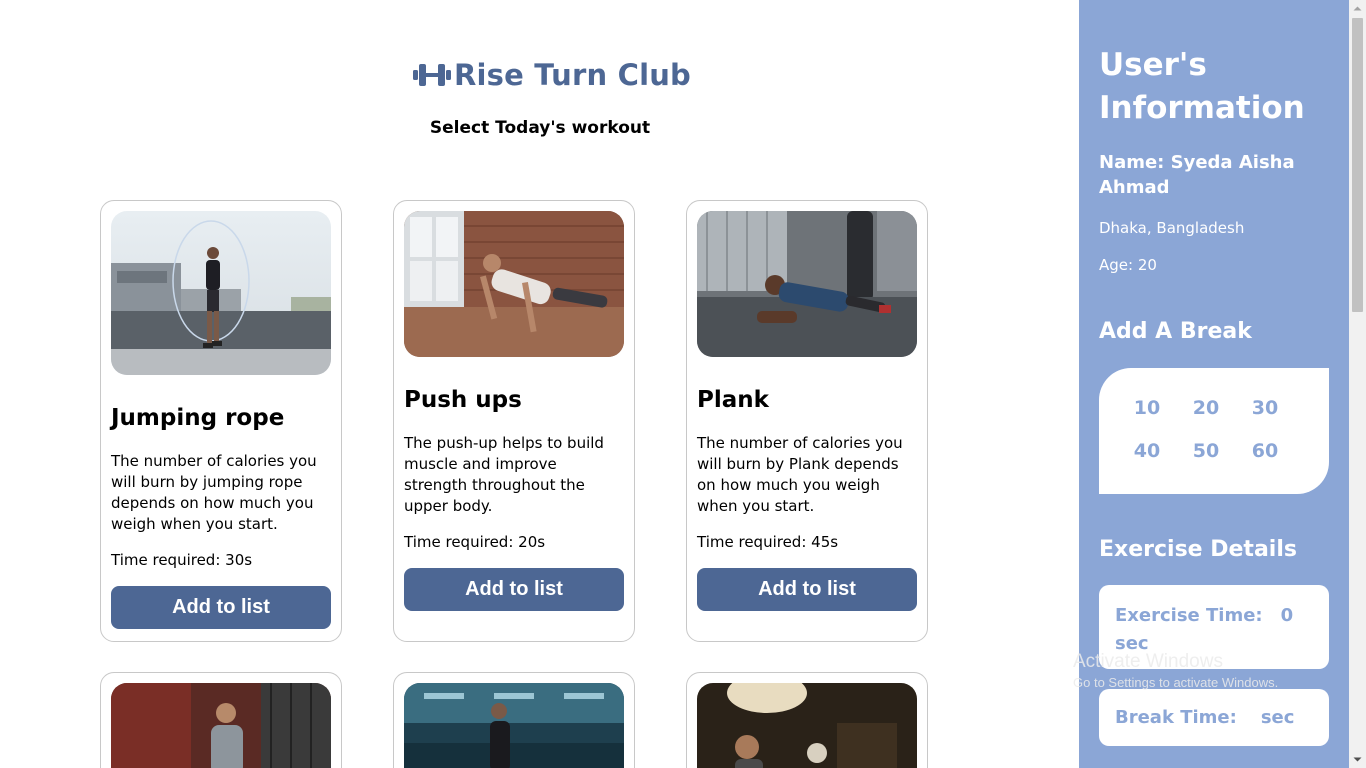  Describe the element at coordinates (1265, 451) in the screenshot. I see `break-option-60: 60` at that location.